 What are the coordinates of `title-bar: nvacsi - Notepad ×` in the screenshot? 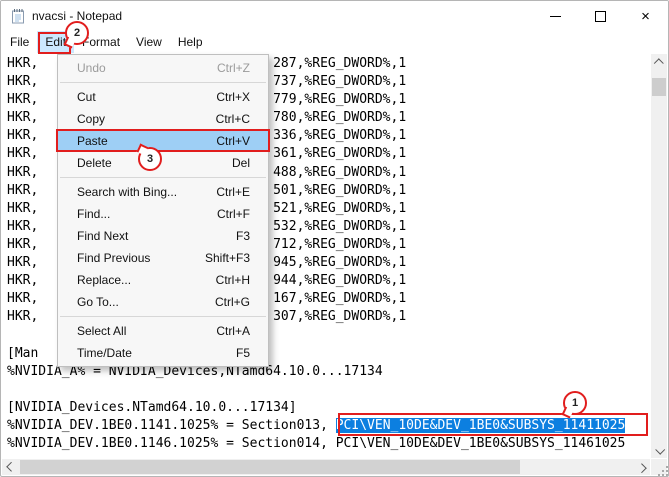 It's located at (334, 16).